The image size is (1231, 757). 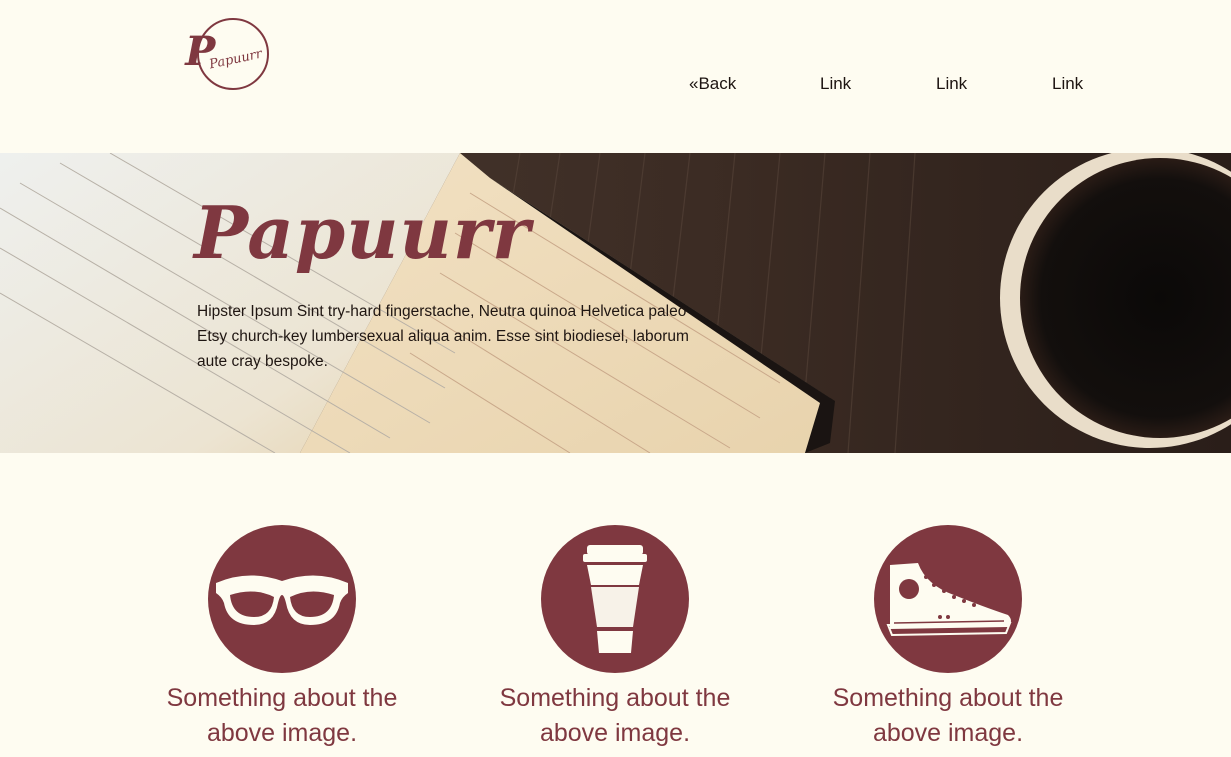 I want to click on feature-card-sneaker: Something about the above image., so click(x=948, y=638).